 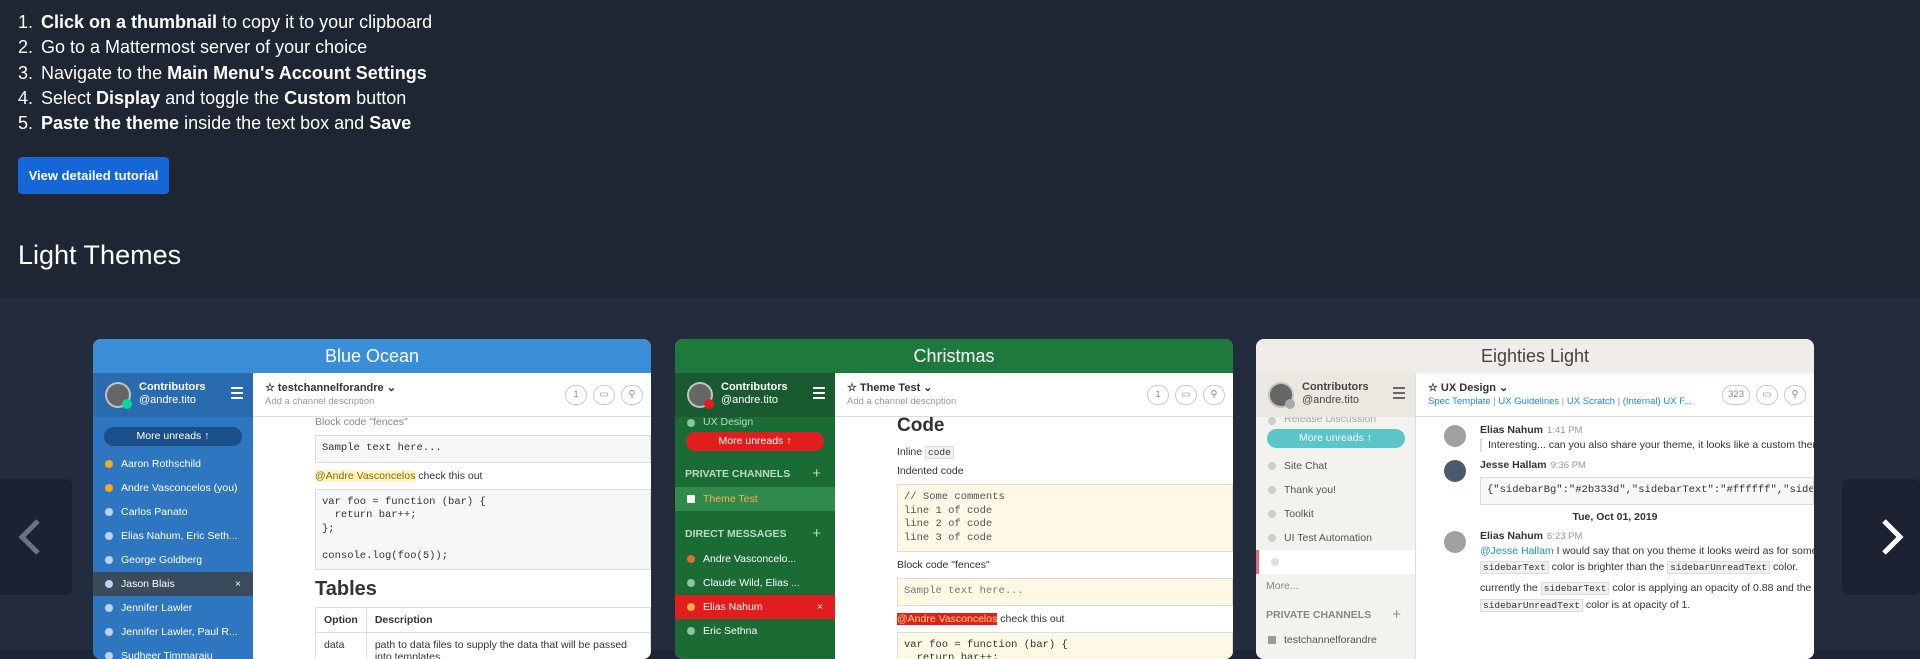 What do you see at coordinates (1034, 452) in the screenshot?
I see `inline-line: Inline code` at bounding box center [1034, 452].